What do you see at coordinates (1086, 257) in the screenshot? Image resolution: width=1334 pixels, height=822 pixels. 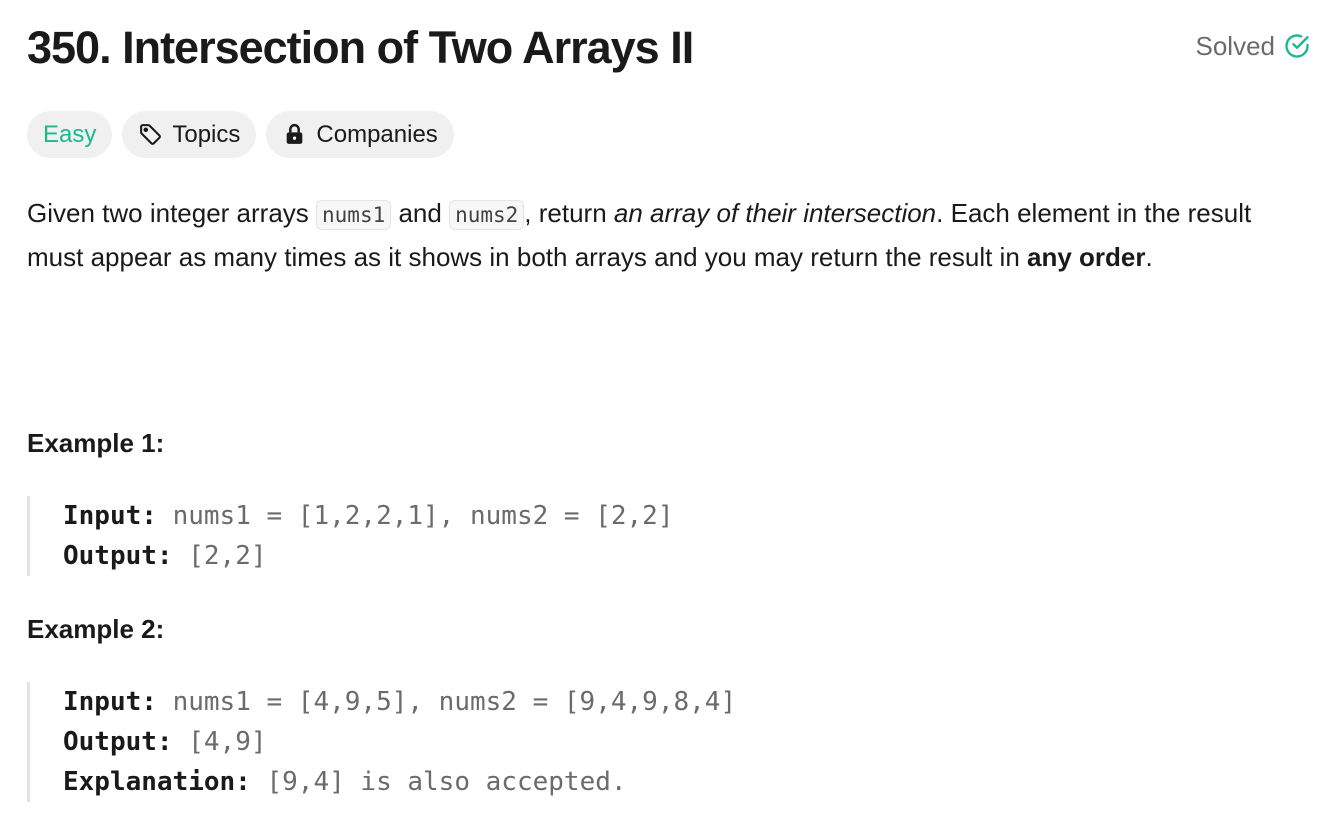 I see `statement-strong: any order` at bounding box center [1086, 257].